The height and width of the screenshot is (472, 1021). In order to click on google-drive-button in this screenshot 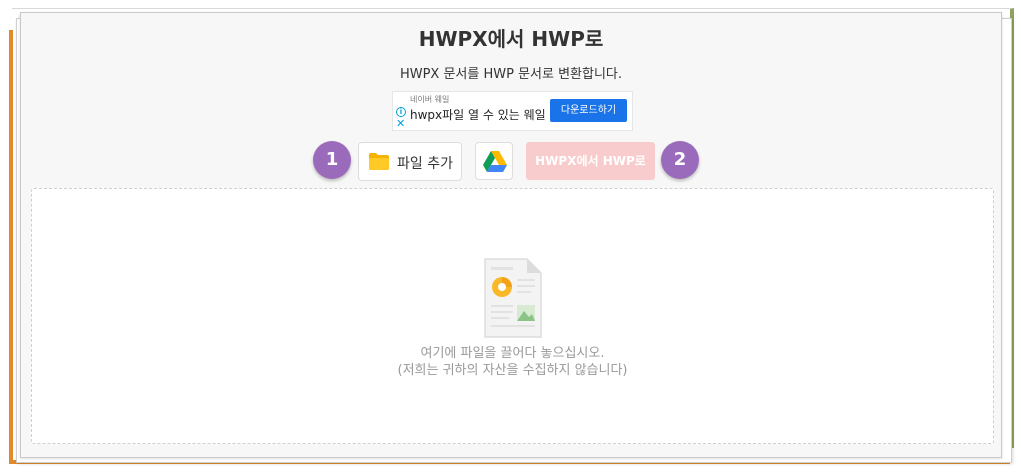, I will do `click(494, 161)`.